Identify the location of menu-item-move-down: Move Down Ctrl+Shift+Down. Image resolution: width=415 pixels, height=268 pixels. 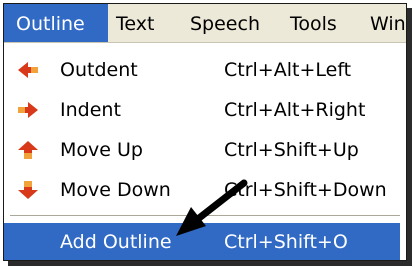
(202, 190).